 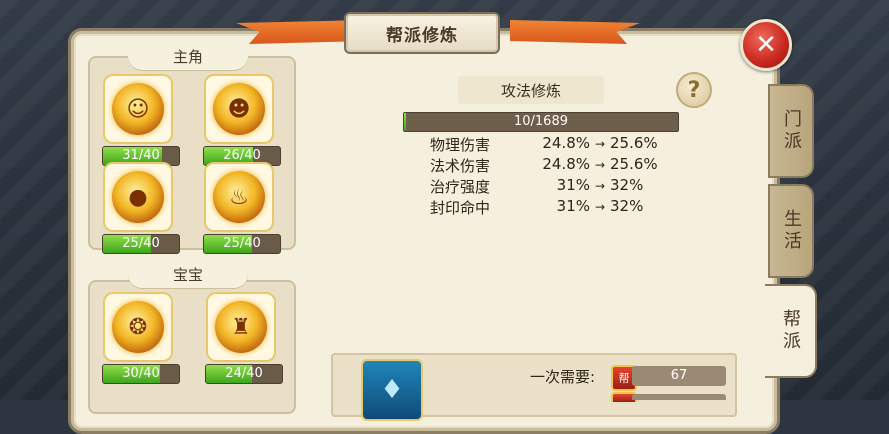 I want to click on main-skill-defense: ☻ 26/40, so click(x=242, y=120).